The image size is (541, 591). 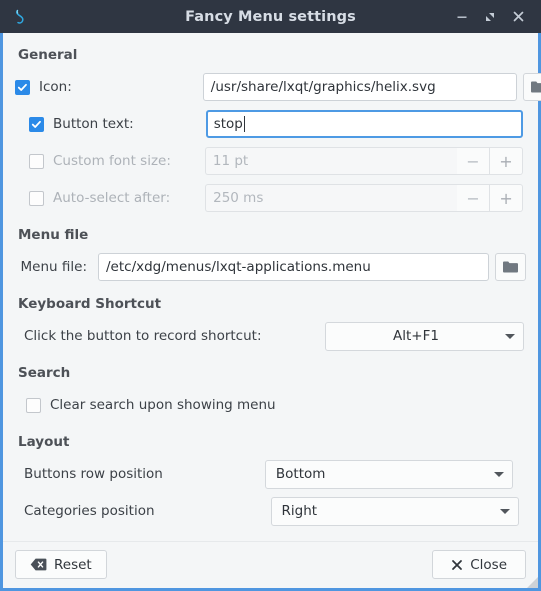 I want to click on icon-label: Icon:, so click(x=55, y=87).